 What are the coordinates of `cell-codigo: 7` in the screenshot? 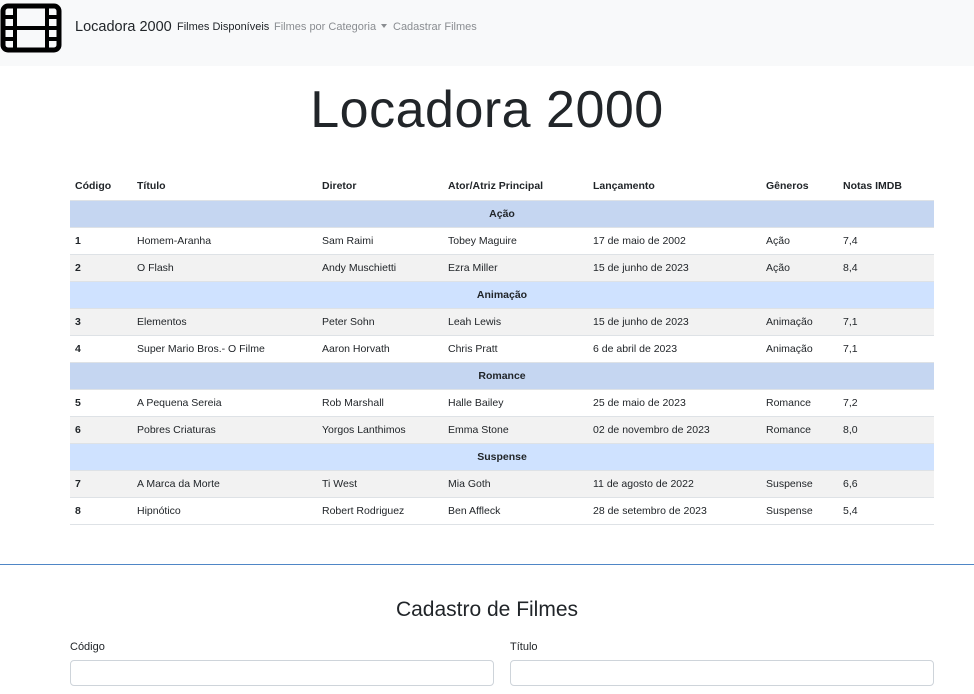 It's located at (101, 484).